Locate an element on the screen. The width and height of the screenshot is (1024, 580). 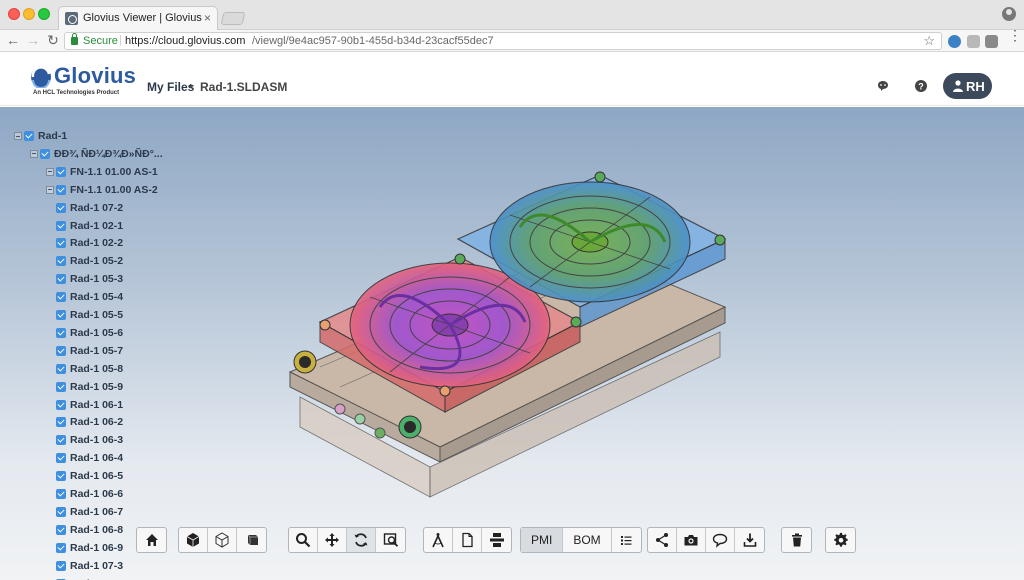
bom-button: BOM is located at coordinates (587, 540).